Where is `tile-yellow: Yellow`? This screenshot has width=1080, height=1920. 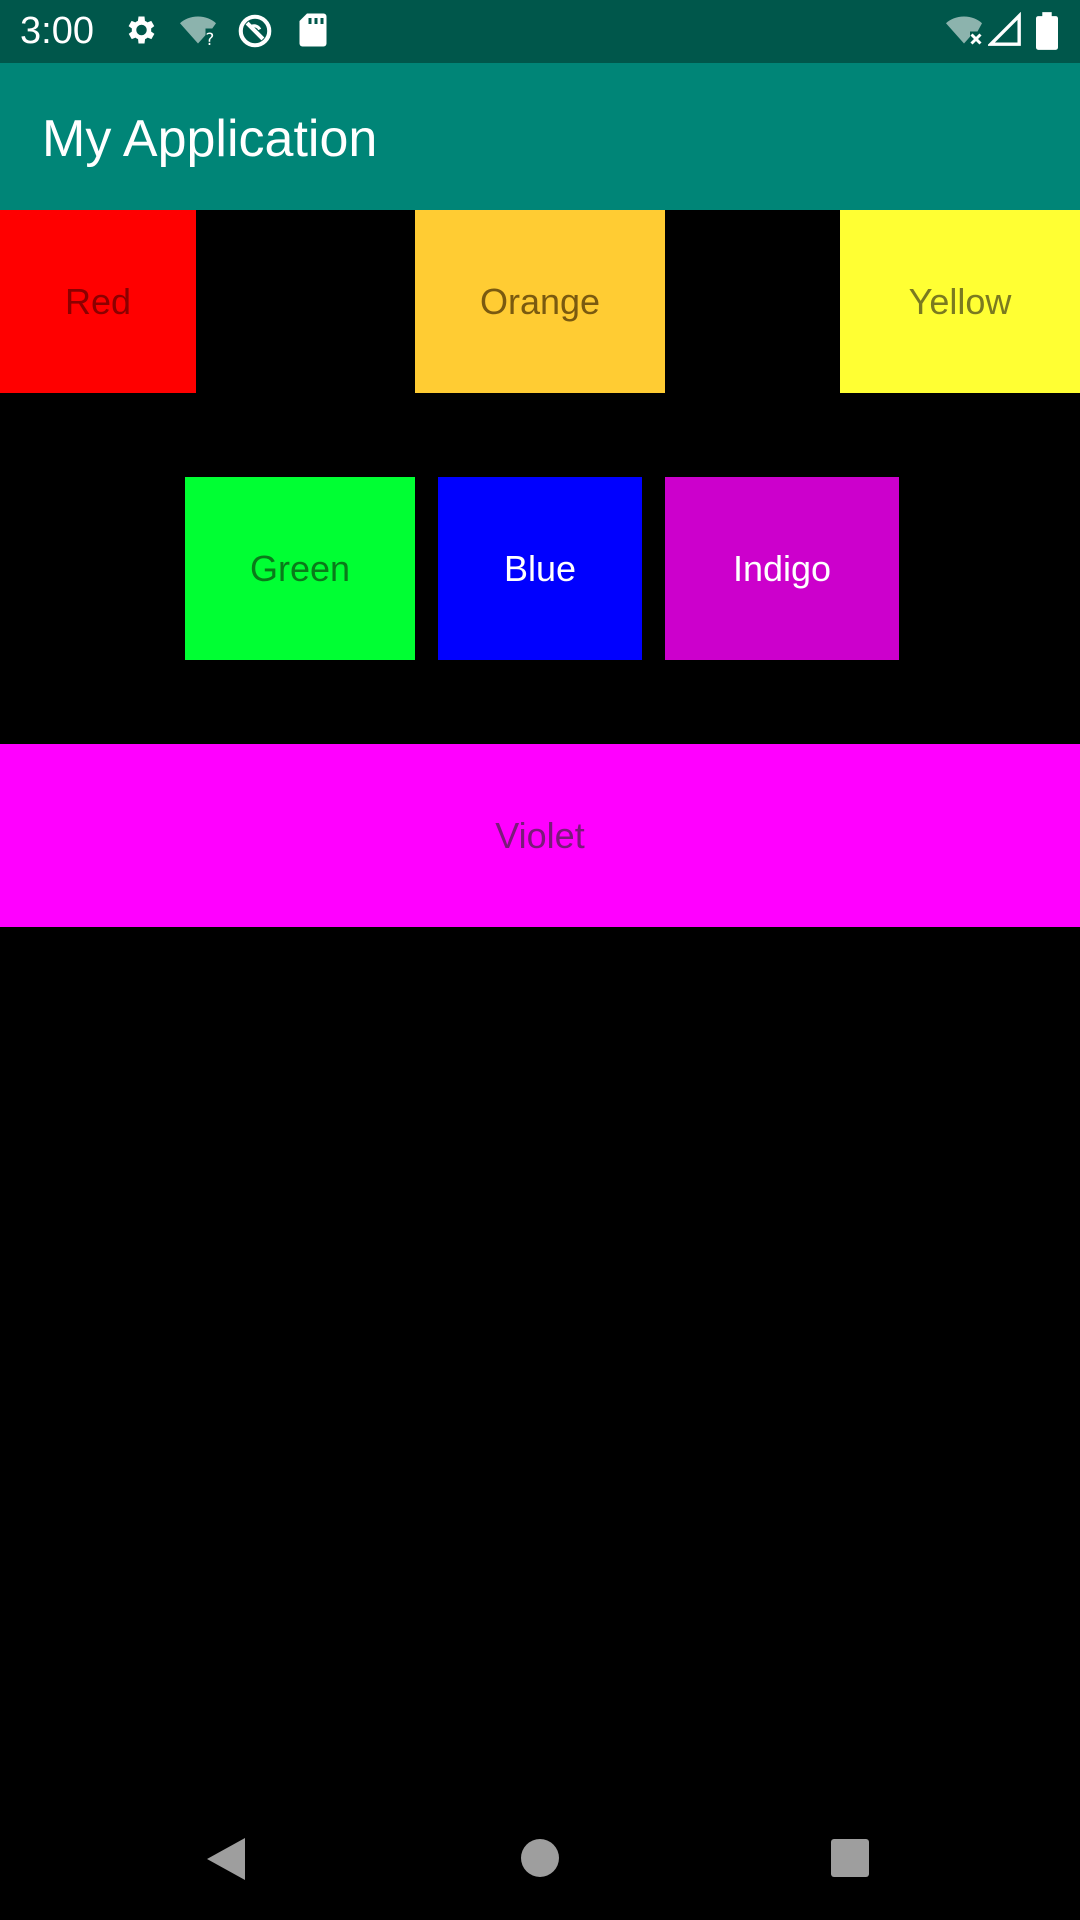 tile-yellow: Yellow is located at coordinates (960, 301).